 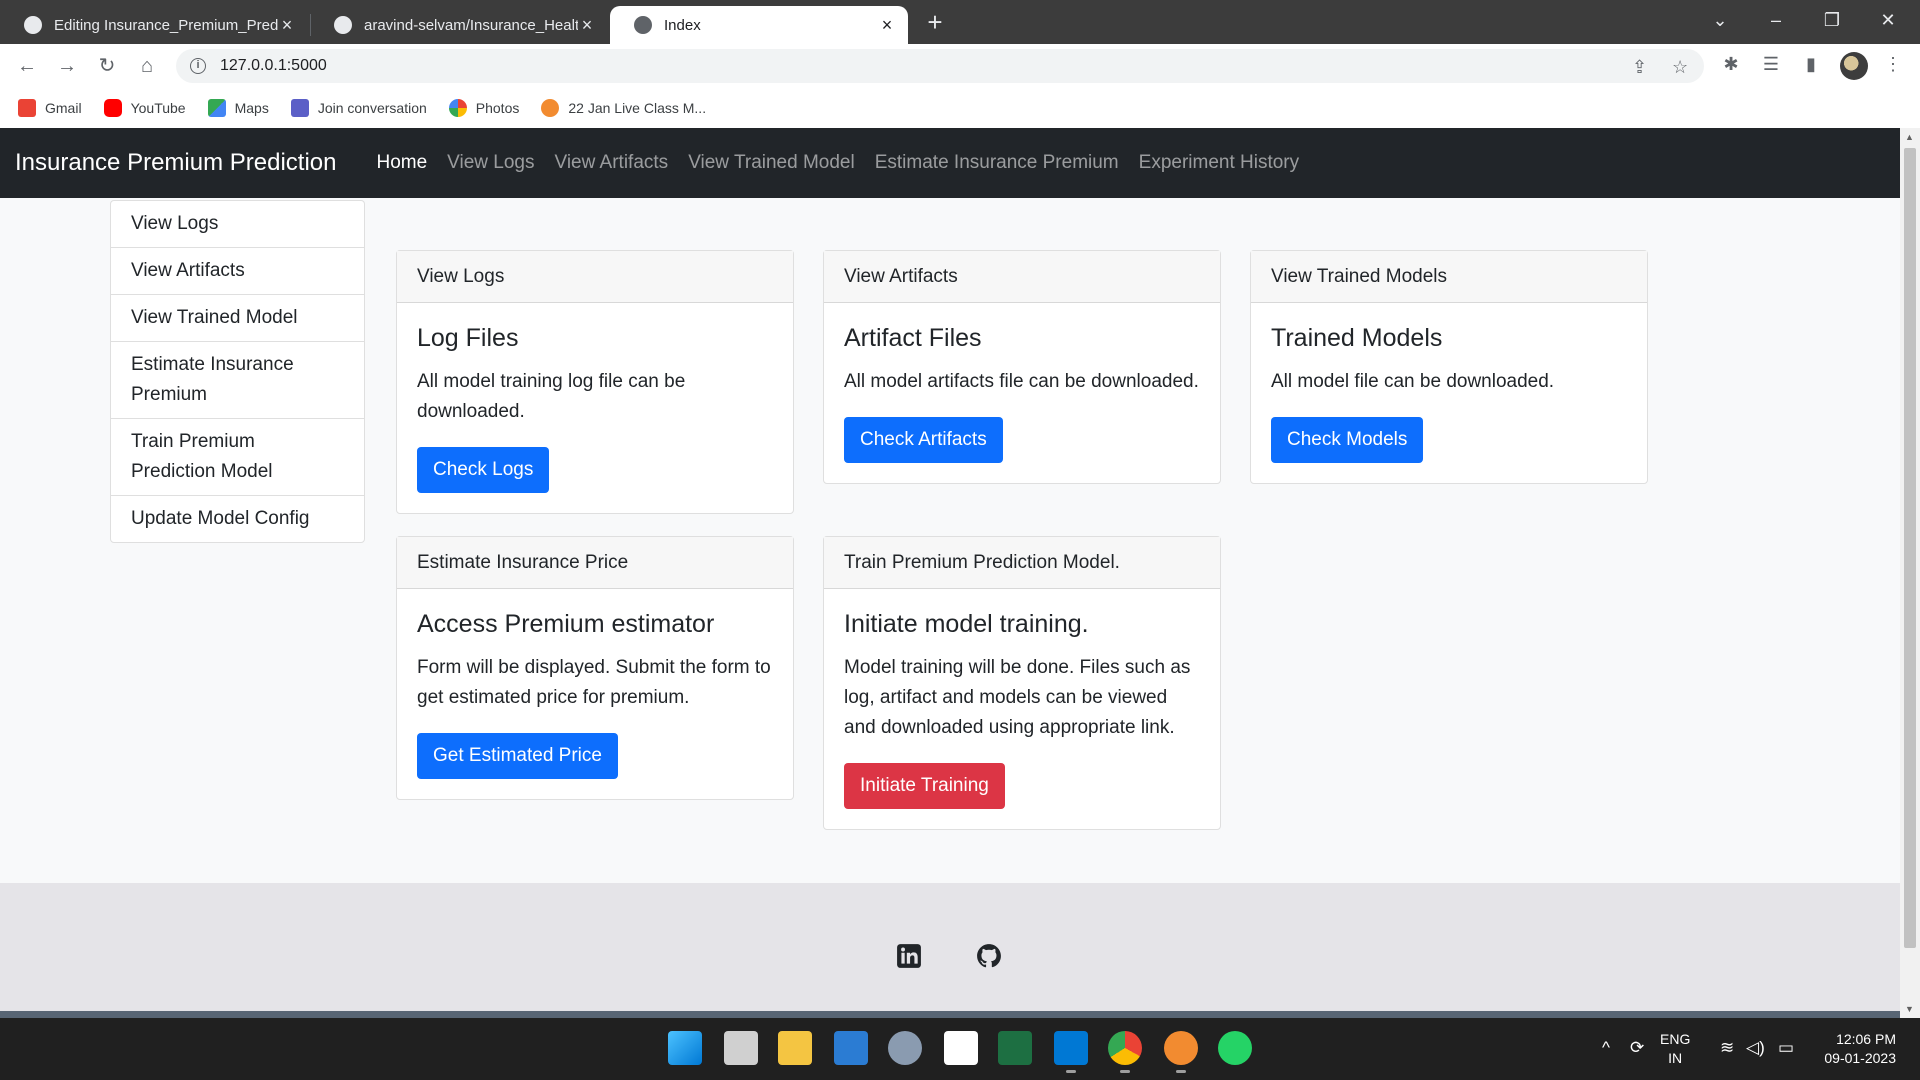 What do you see at coordinates (1909, 1009) in the screenshot?
I see `scroll-down-icon: ▼` at bounding box center [1909, 1009].